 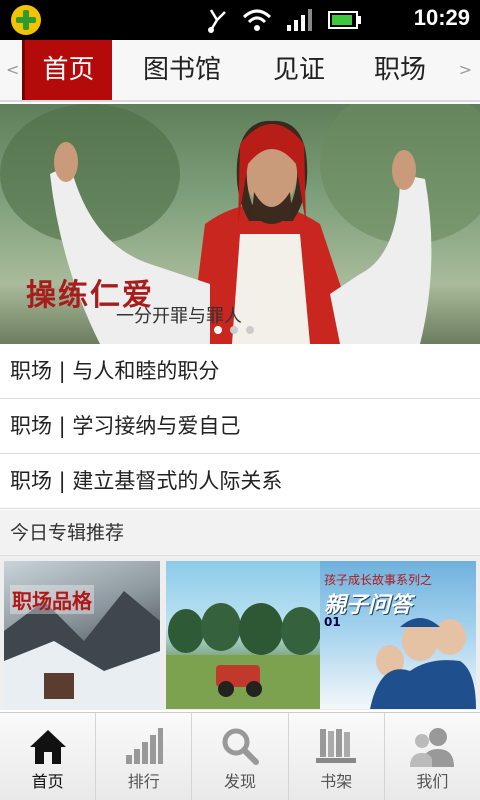 I want to click on home-icon, so click(x=47, y=747).